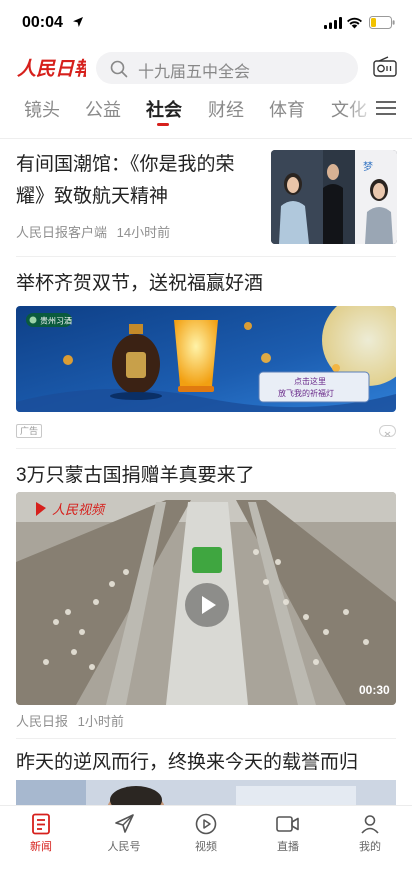 Image resolution: width=412 pixels, height=882 pixels. Describe the element at coordinates (334, 197) in the screenshot. I see `article-thumbnail: 梦` at that location.